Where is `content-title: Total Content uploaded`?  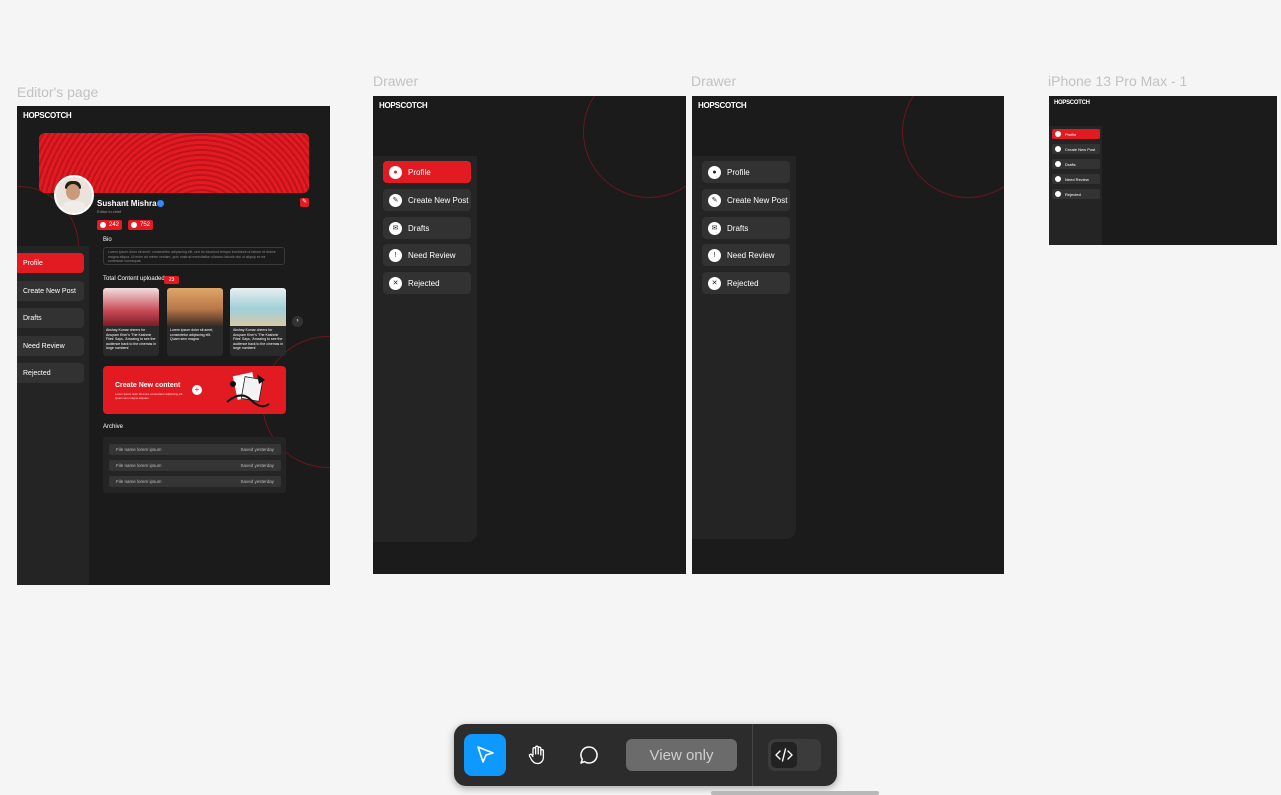 content-title: Total Content uploaded is located at coordinates (134, 279).